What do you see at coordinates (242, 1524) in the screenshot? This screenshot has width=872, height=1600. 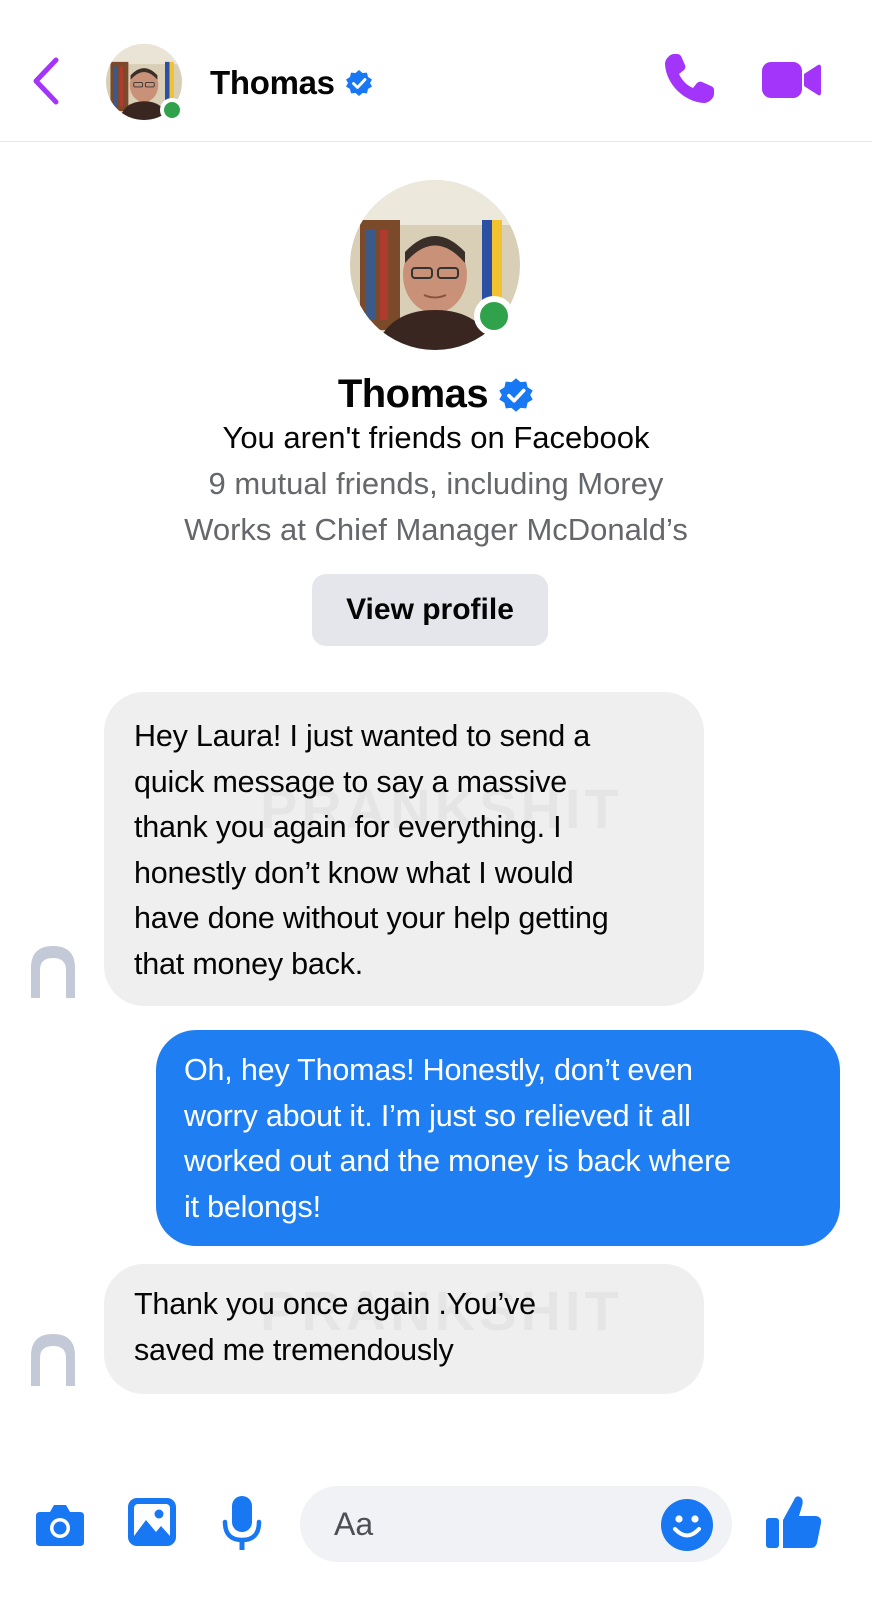 I see `microphone-icon` at bounding box center [242, 1524].